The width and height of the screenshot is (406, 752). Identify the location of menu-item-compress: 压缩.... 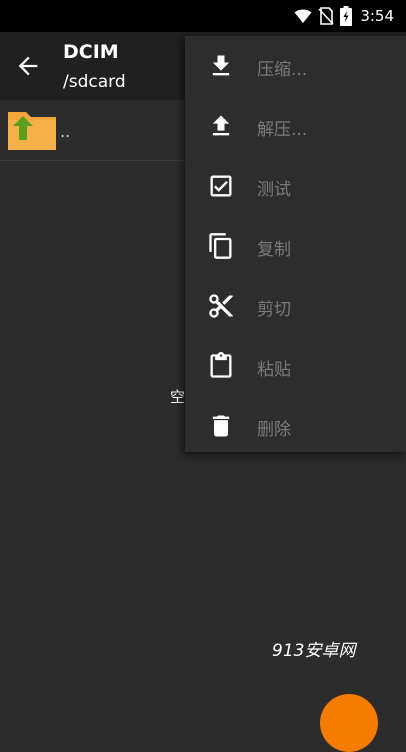
(295, 66).